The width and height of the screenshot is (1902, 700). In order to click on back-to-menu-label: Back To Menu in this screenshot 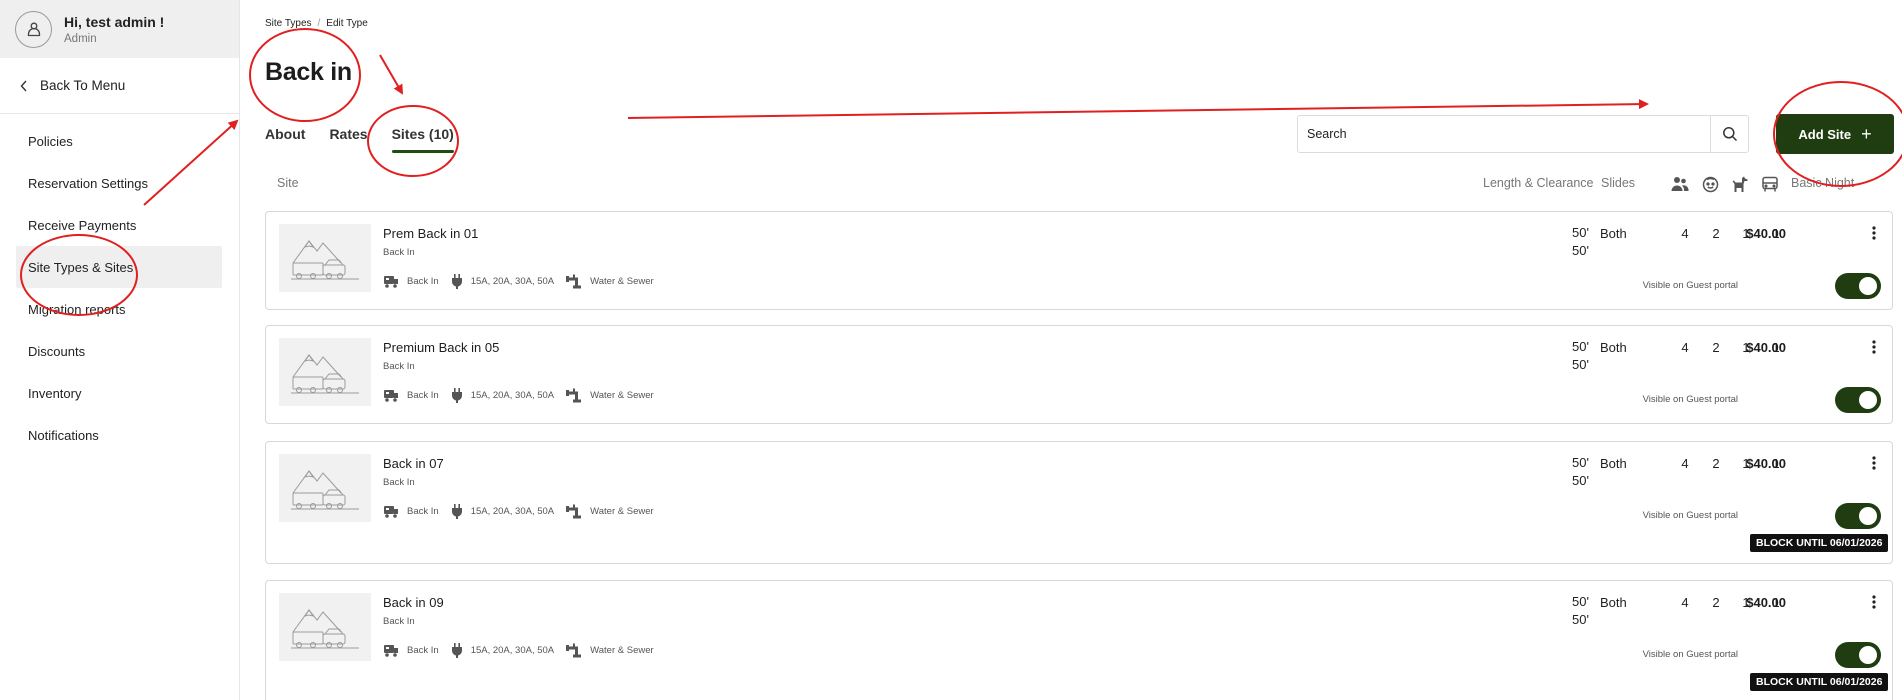, I will do `click(83, 85)`.